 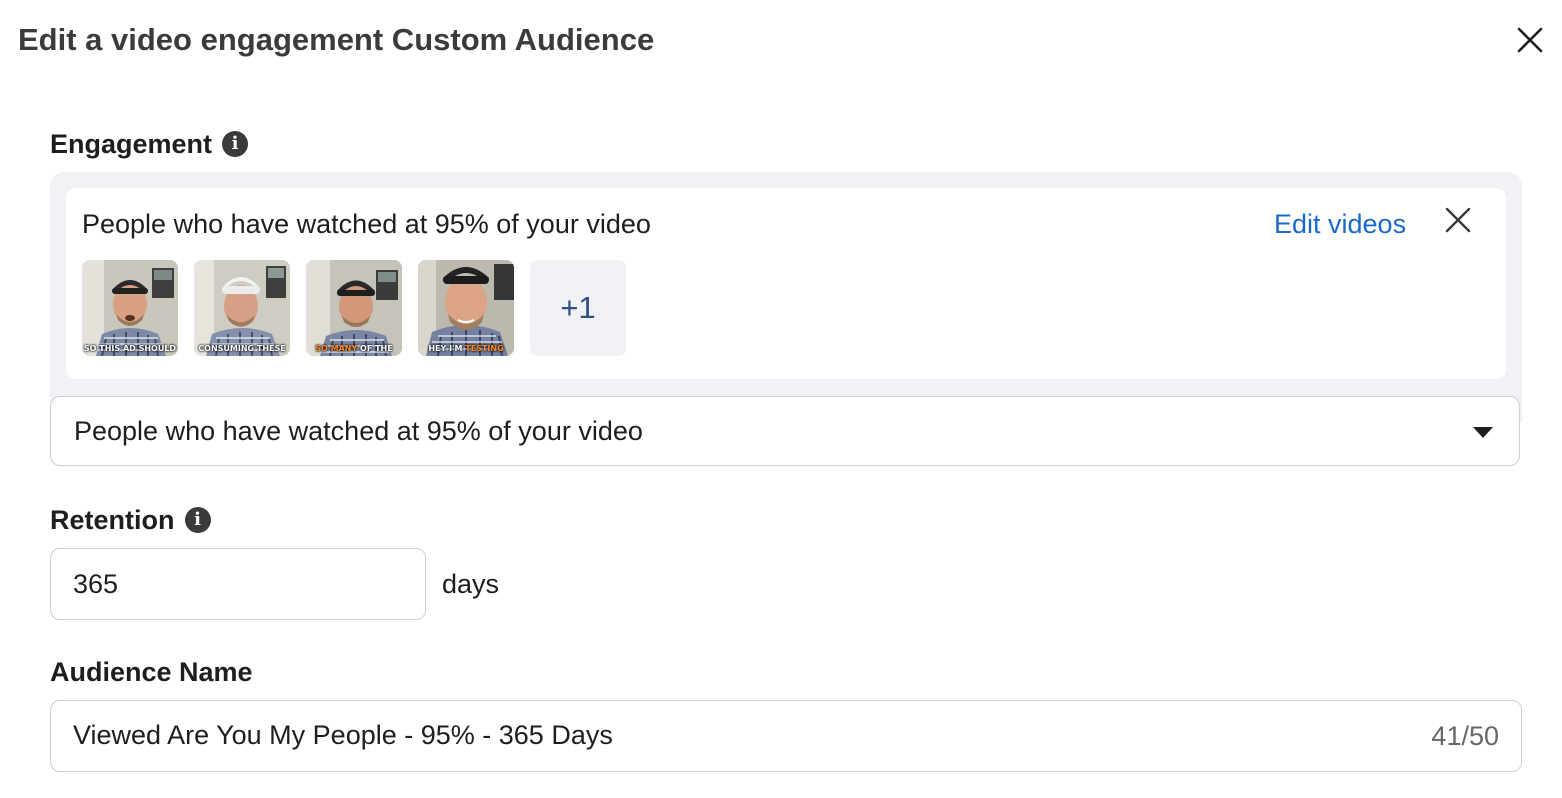 What do you see at coordinates (130, 348) in the screenshot?
I see `thumbnail-caption: SO THIS AD SHOULD` at bounding box center [130, 348].